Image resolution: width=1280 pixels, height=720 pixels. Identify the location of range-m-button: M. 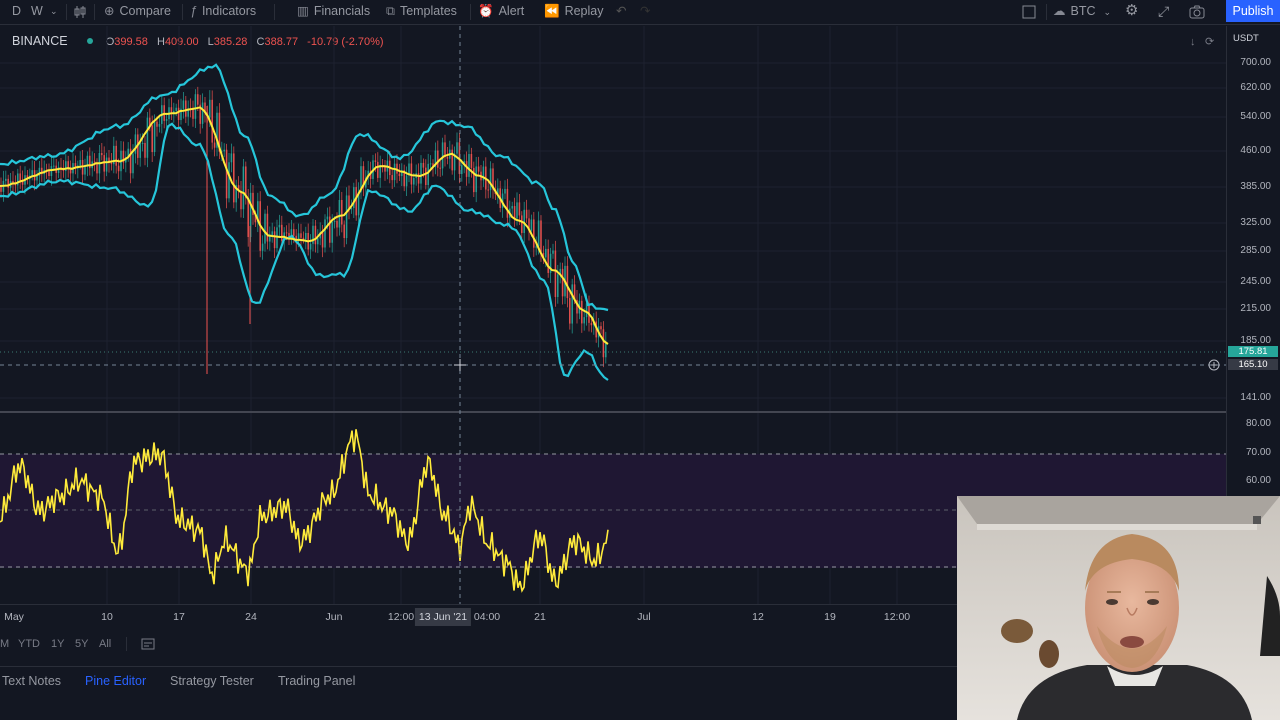
(4, 644).